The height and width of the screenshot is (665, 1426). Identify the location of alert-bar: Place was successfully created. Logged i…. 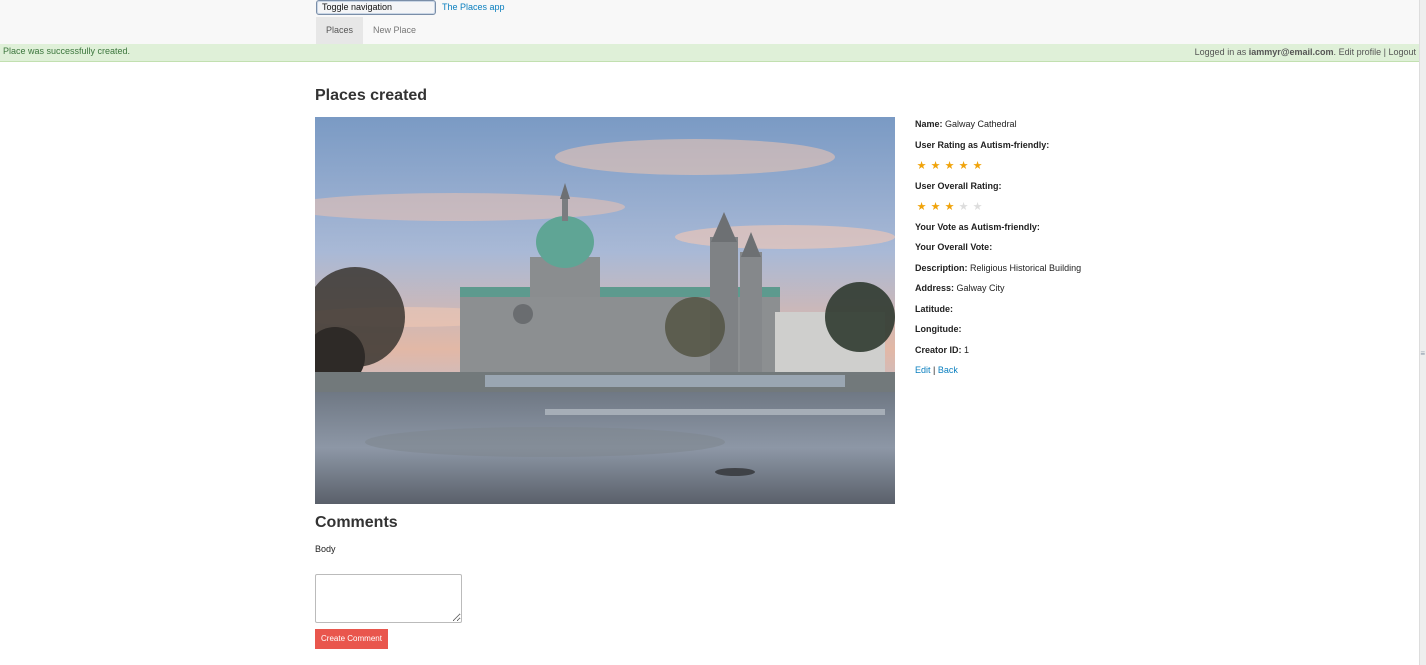
(710, 53).